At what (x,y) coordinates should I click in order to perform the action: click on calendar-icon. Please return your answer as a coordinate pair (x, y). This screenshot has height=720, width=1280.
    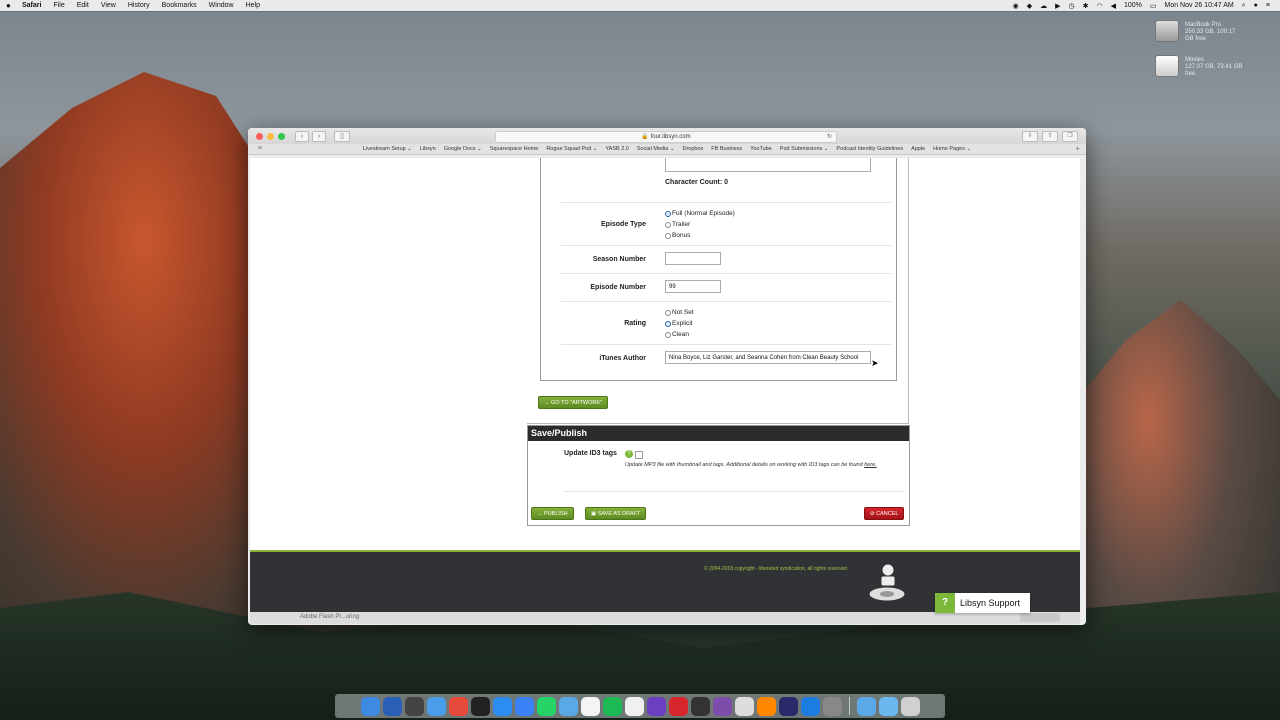
    Looking at the image, I should click on (590, 706).